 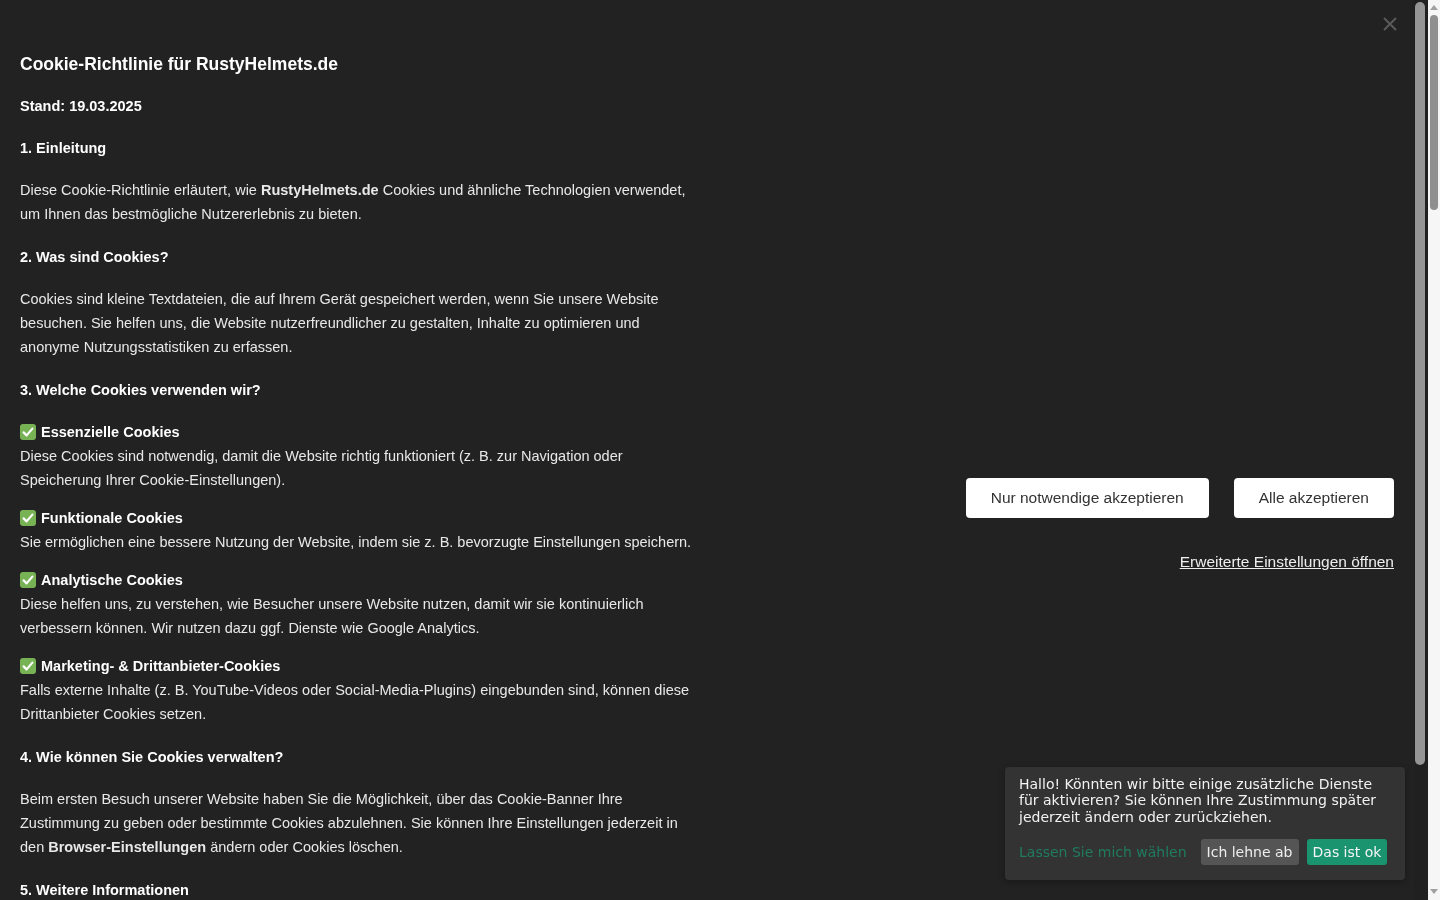 I want to click on scroll-down-arrow-icon, so click(x=1434, y=891).